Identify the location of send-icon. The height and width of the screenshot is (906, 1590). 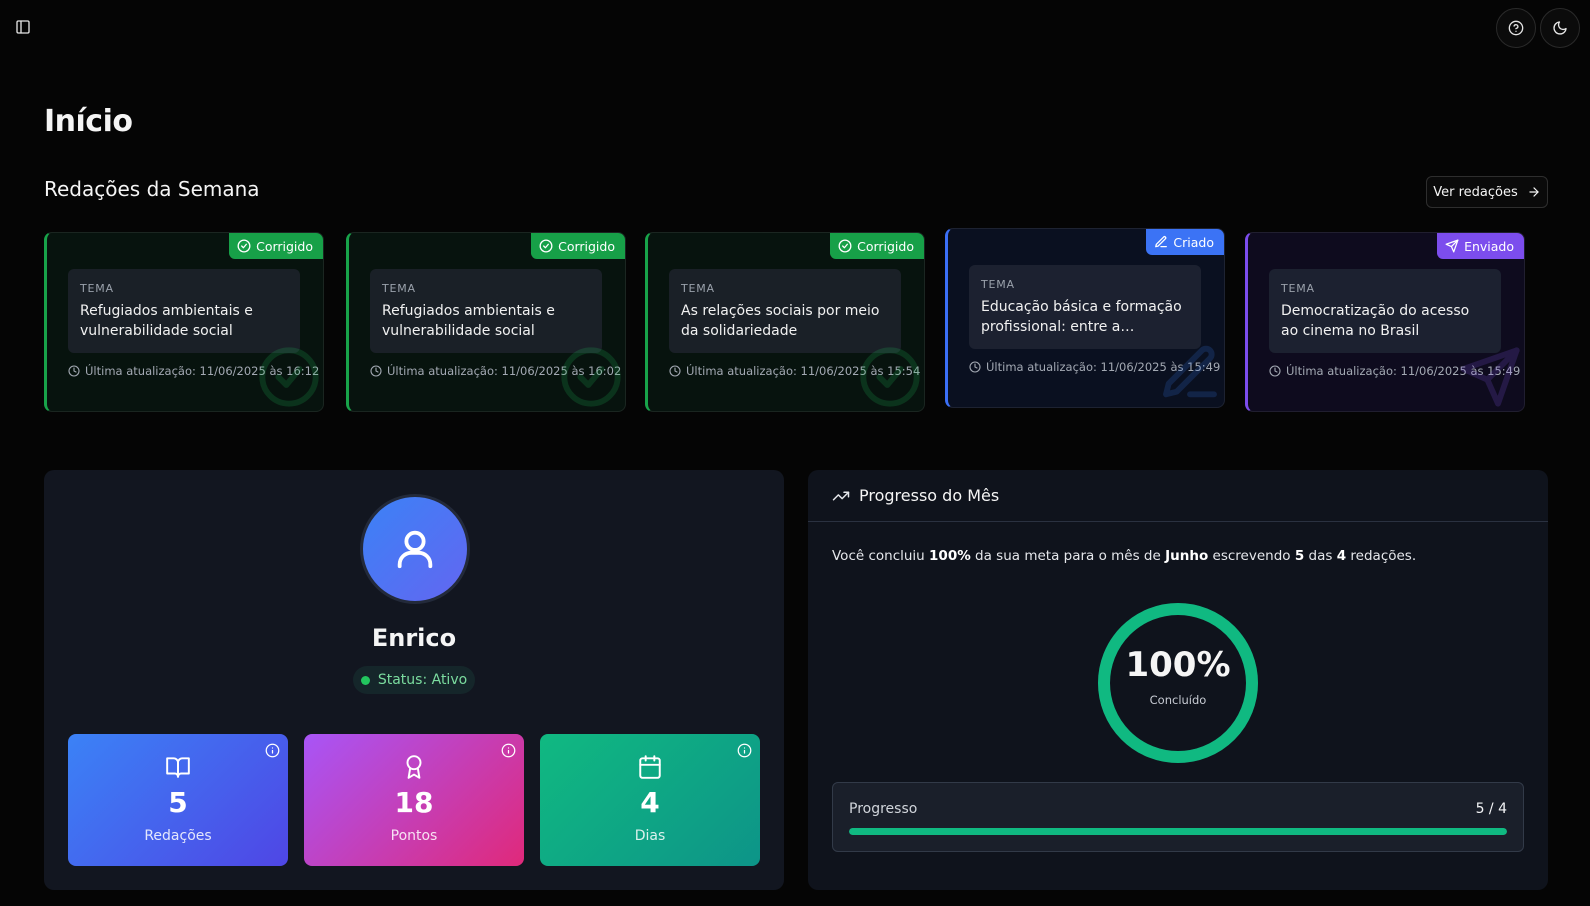
(1452, 246).